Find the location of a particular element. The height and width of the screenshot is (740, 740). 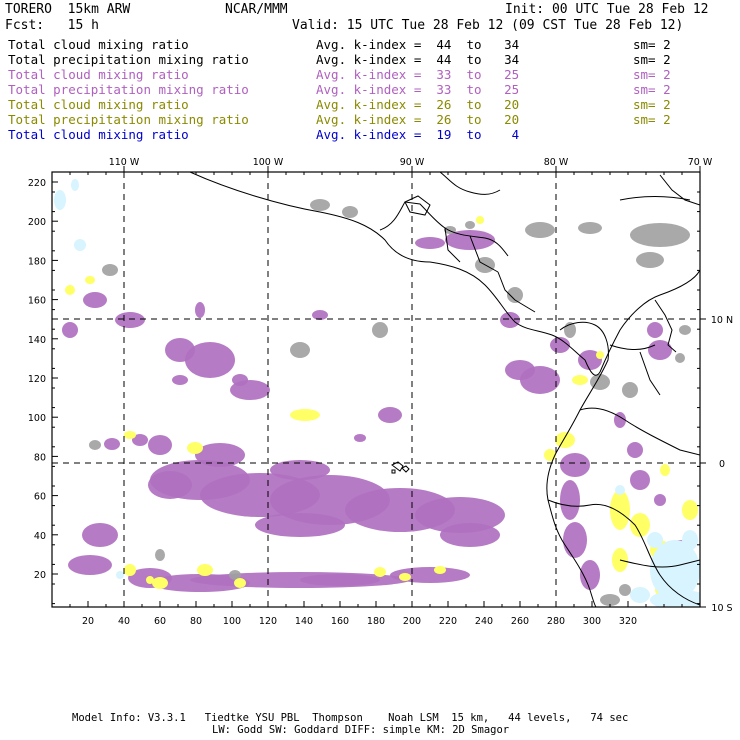

x-tick-label: 40 is located at coordinates (124, 621).